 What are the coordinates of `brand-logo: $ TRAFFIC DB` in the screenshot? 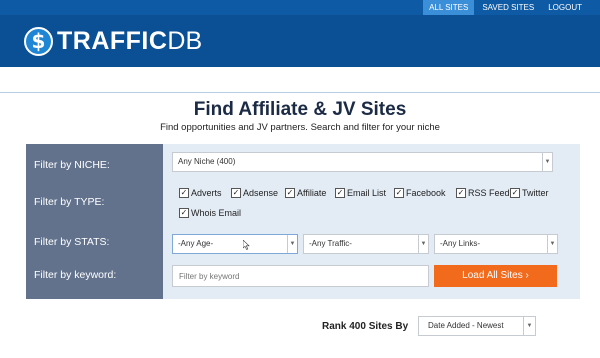 It's located at (113, 41).